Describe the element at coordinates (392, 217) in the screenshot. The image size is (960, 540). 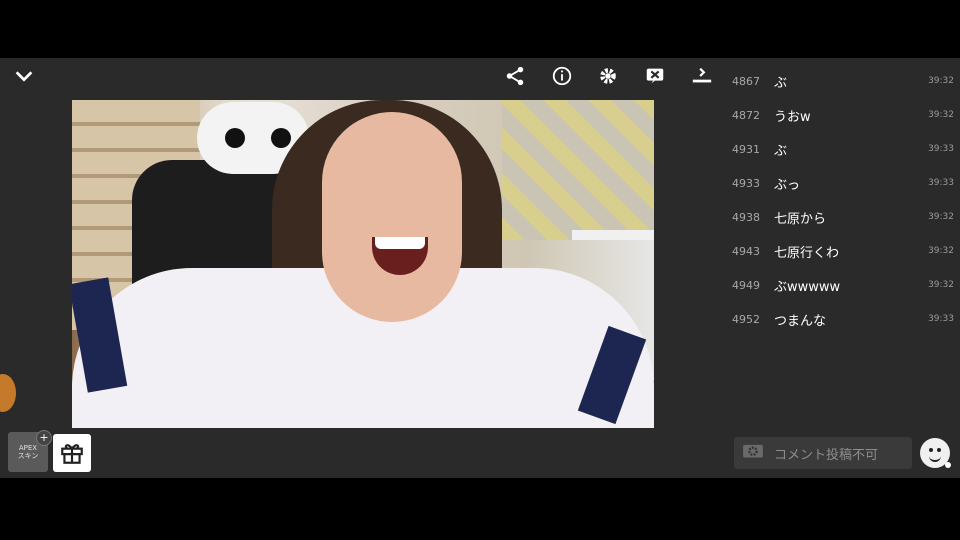
I see `streamer-face` at that location.